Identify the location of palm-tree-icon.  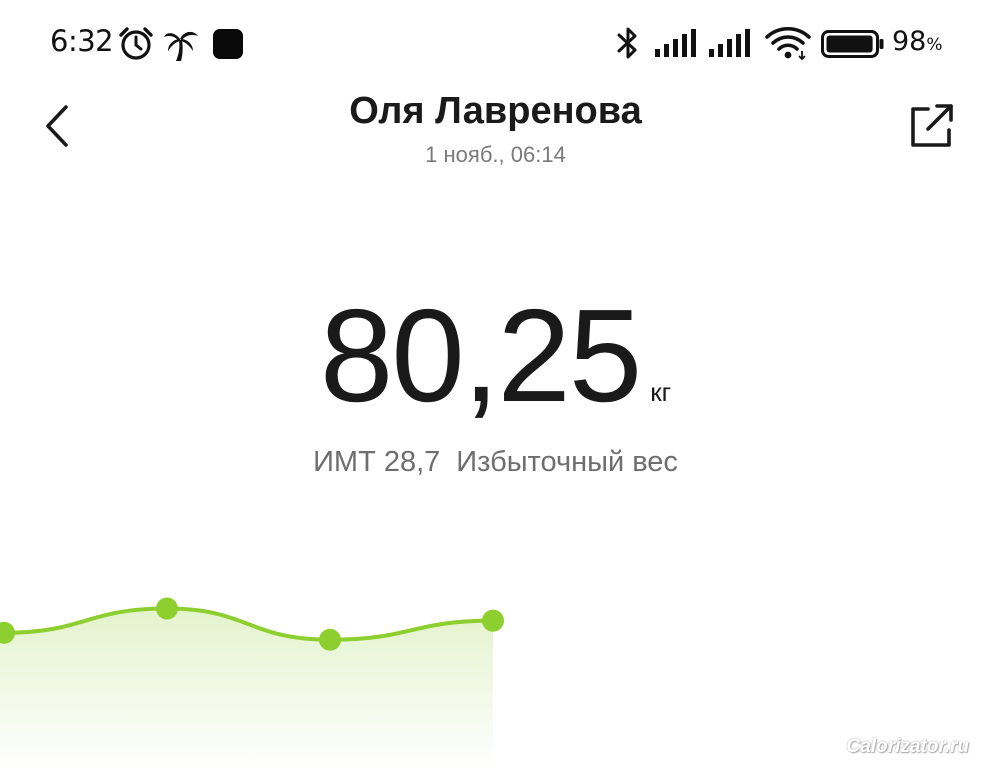
(181, 46).